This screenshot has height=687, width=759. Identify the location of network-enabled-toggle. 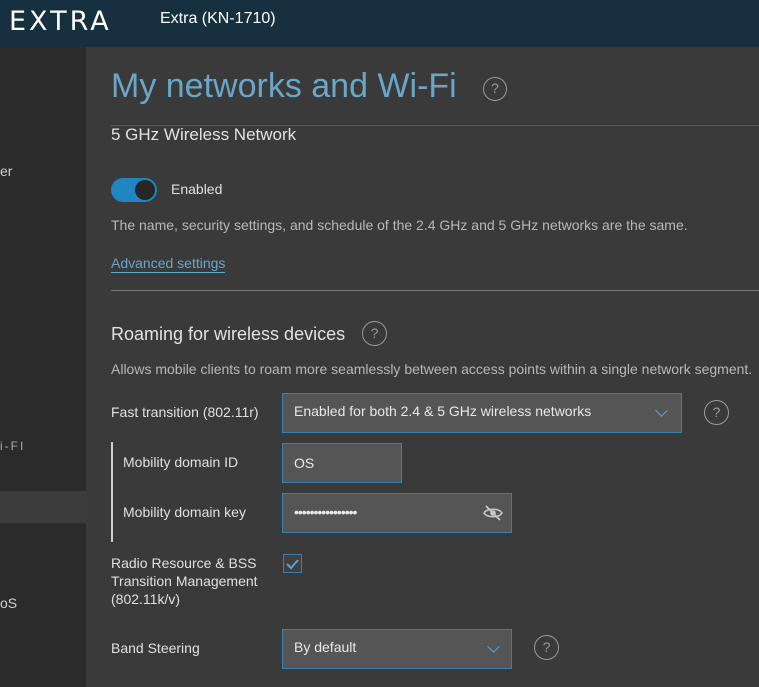
(134, 190).